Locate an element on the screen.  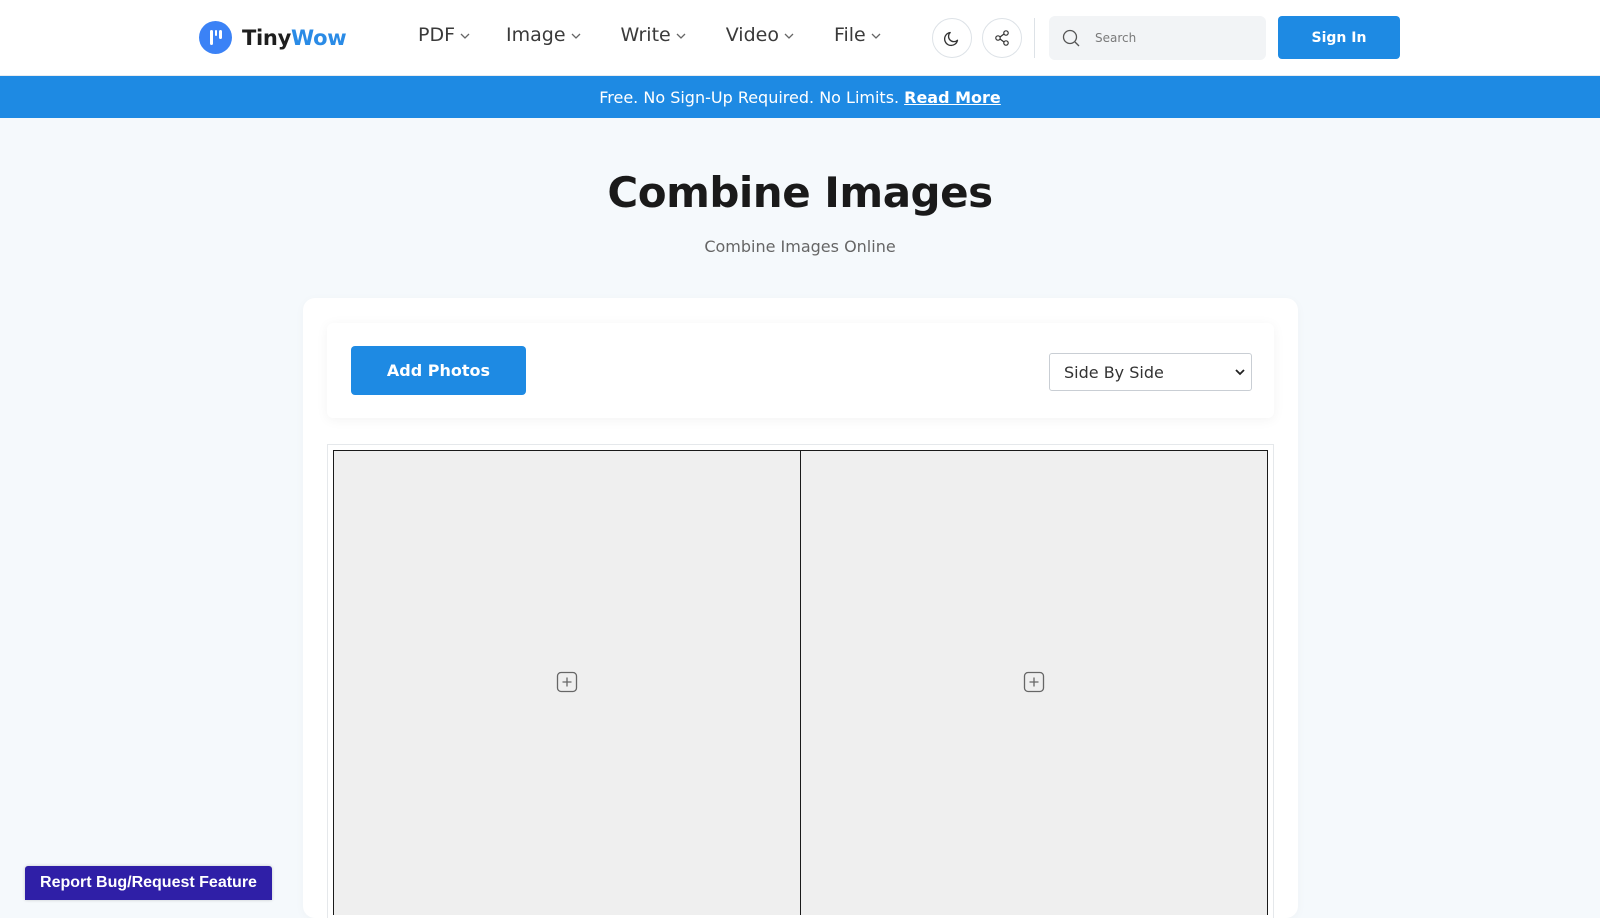
image-slot-left is located at coordinates (567, 683).